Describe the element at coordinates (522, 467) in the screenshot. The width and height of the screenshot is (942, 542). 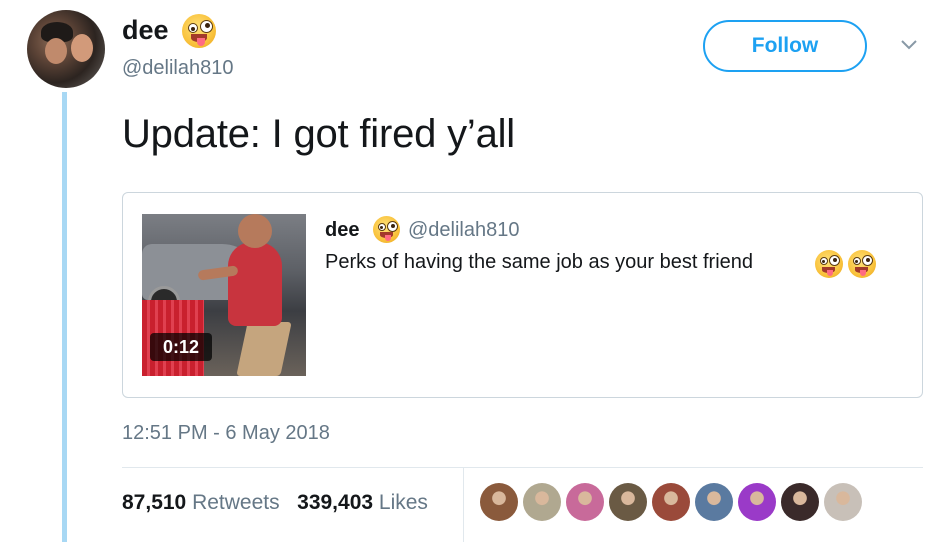
I see `divider` at that location.